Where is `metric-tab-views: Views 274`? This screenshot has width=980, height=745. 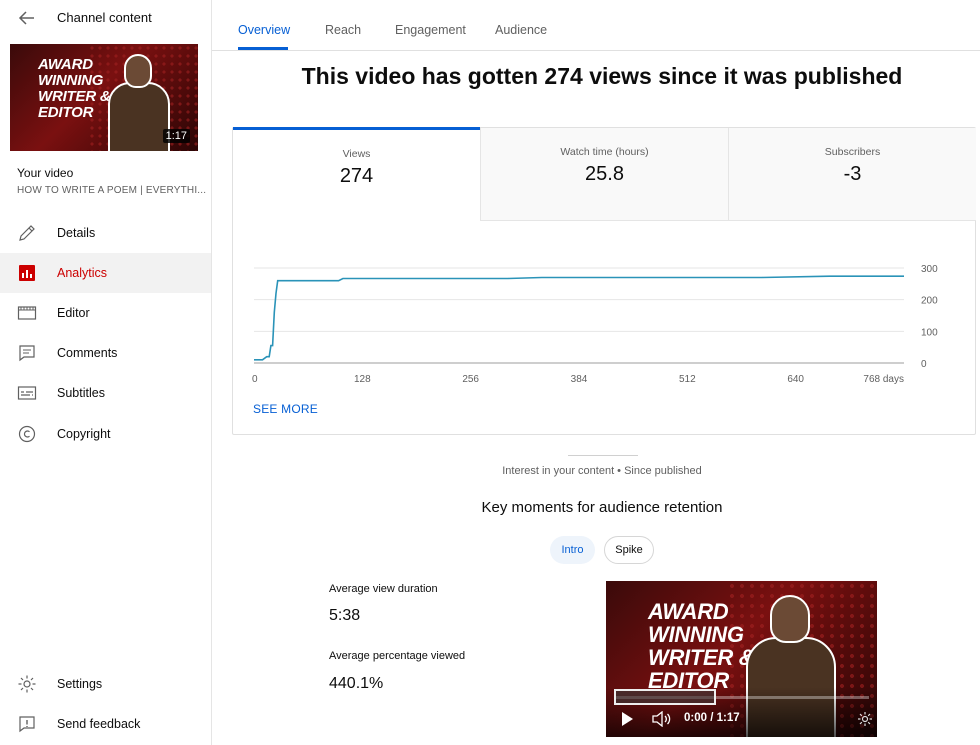 metric-tab-views: Views 274 is located at coordinates (356, 174).